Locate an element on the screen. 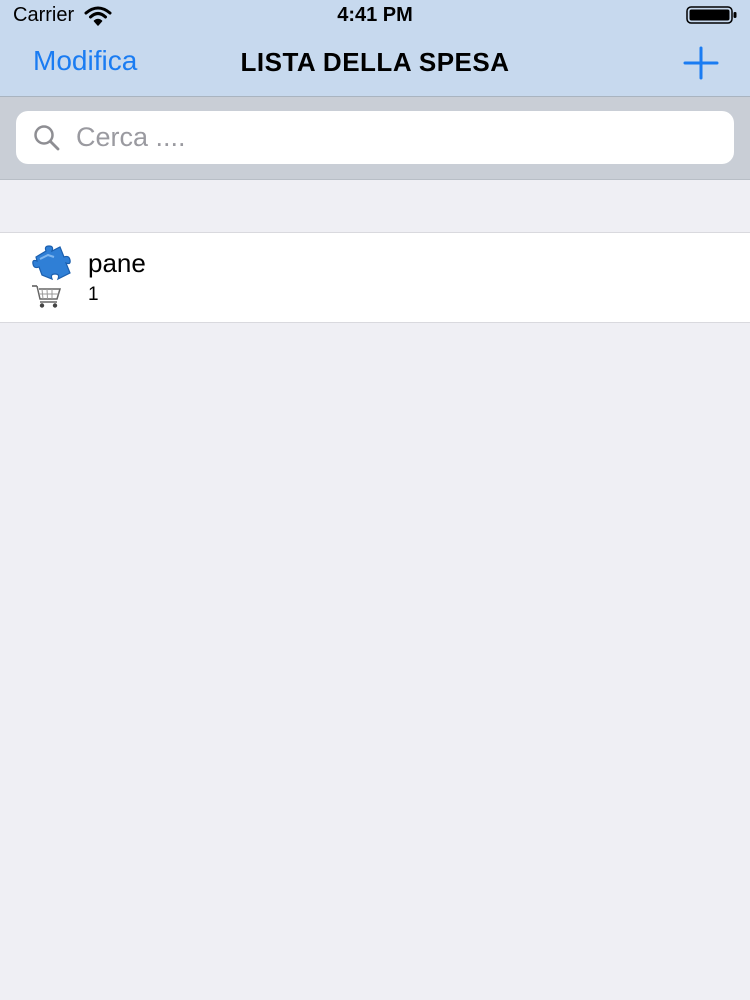 The width and height of the screenshot is (750, 1000). page-title: LISTA DELLA SPESA is located at coordinates (375, 62).